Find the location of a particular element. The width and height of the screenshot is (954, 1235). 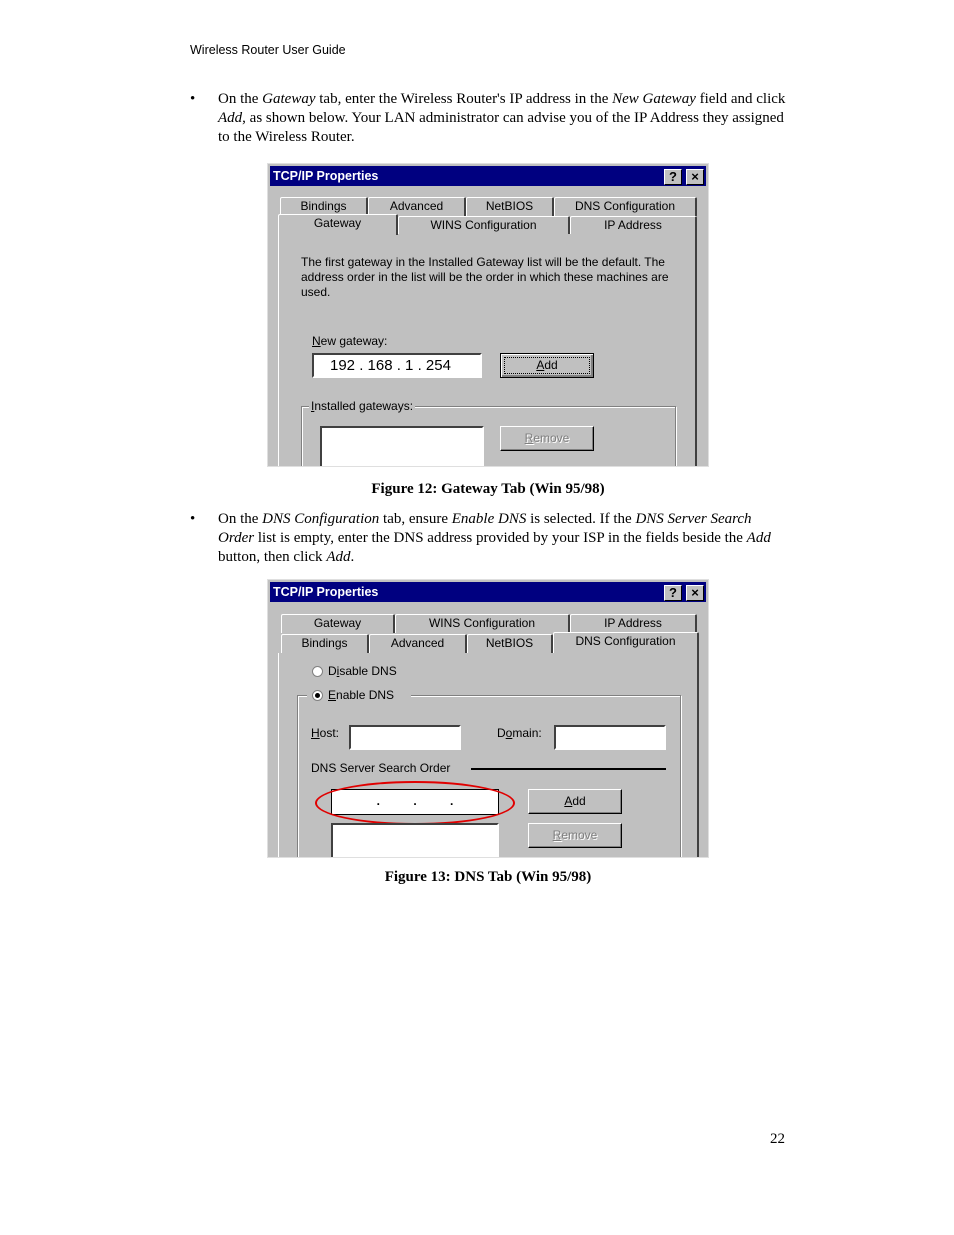

host-label: Host: is located at coordinates (325, 733).